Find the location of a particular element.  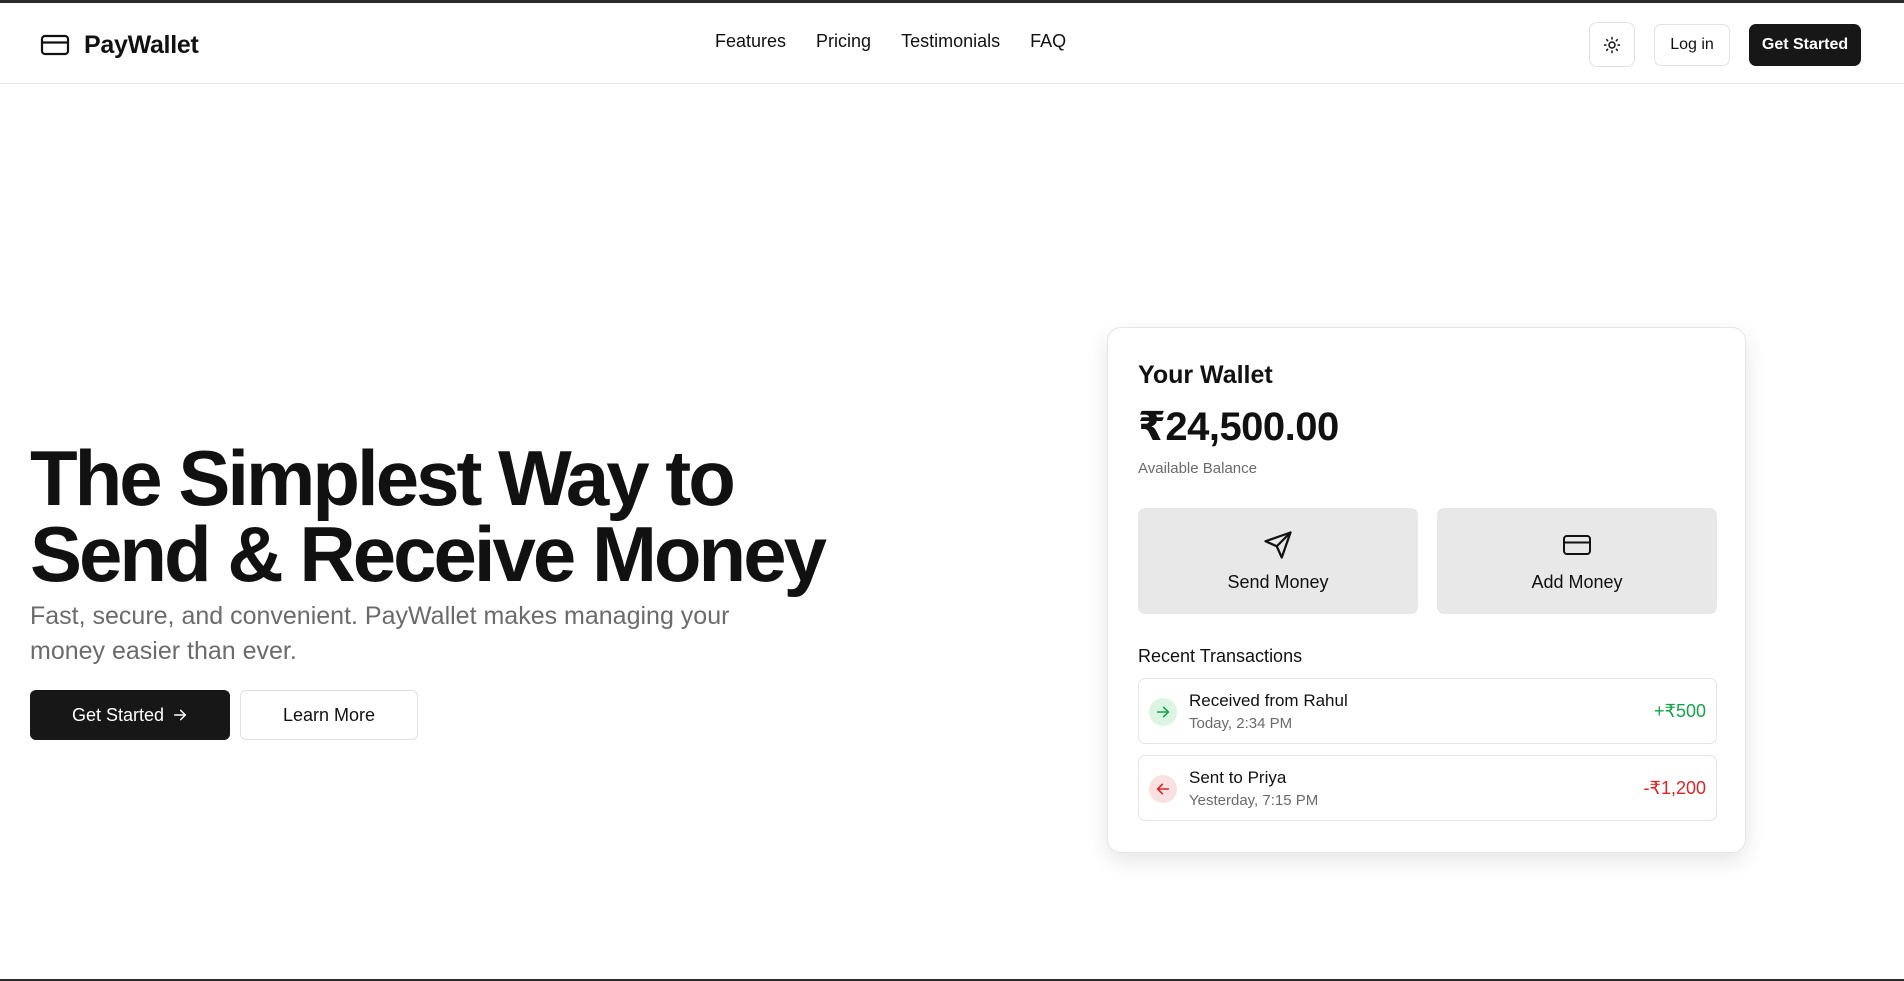

outgoing-badge is located at coordinates (1163, 789).